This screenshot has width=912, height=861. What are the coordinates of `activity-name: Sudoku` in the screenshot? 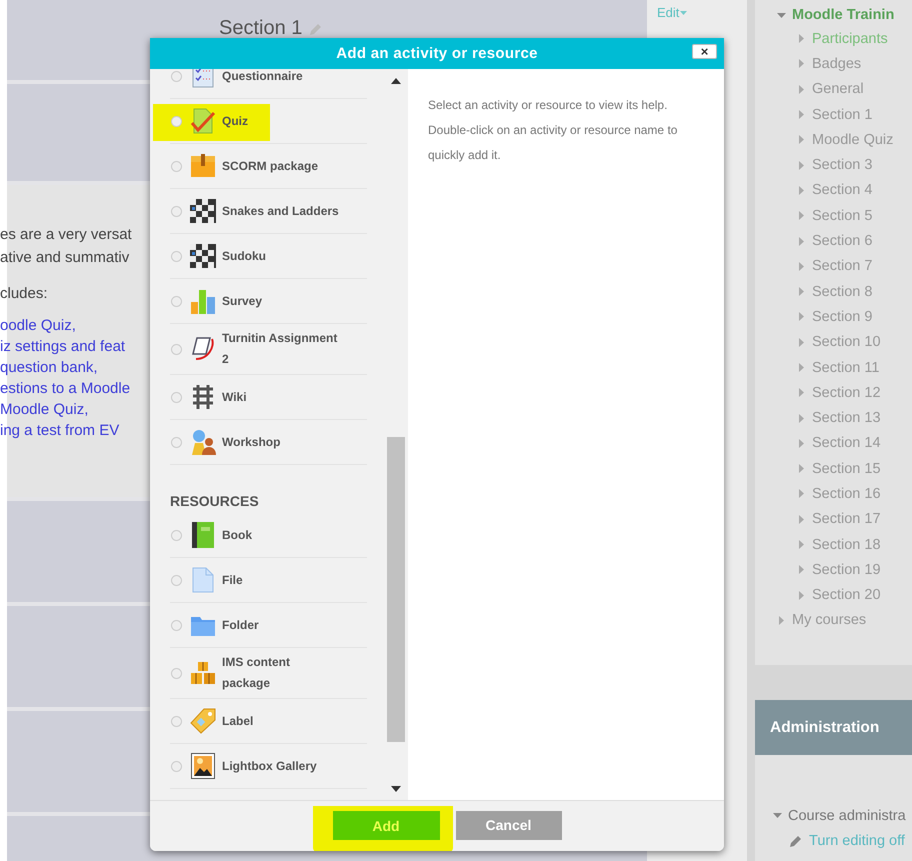 It's located at (280, 256).